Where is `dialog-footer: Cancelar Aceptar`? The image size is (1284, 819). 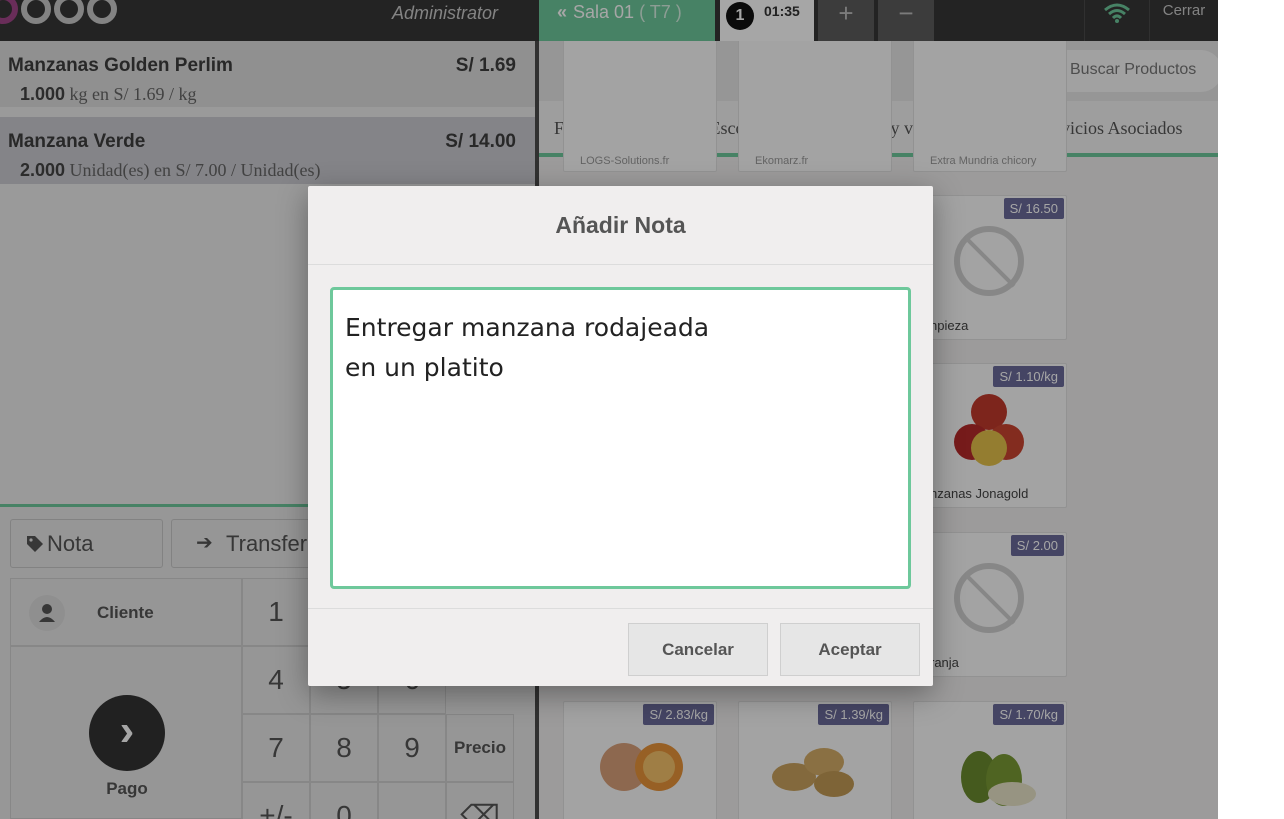 dialog-footer: Cancelar Aceptar is located at coordinates (620, 647).